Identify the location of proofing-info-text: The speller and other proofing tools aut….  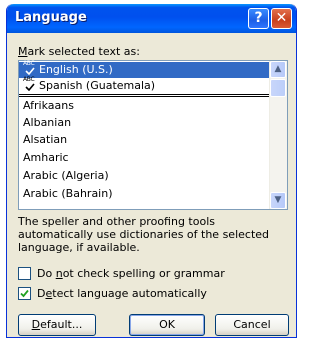
(144, 234).